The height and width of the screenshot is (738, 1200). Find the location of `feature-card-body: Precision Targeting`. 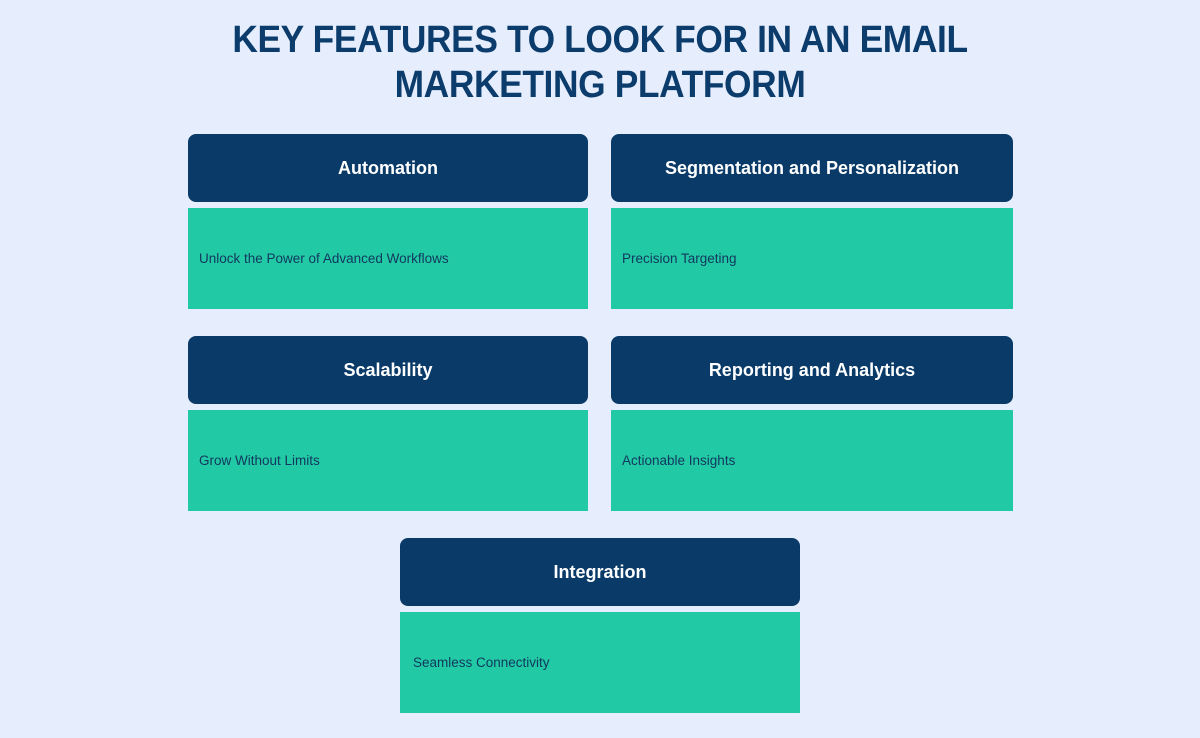

feature-card-body: Precision Targeting is located at coordinates (812, 258).